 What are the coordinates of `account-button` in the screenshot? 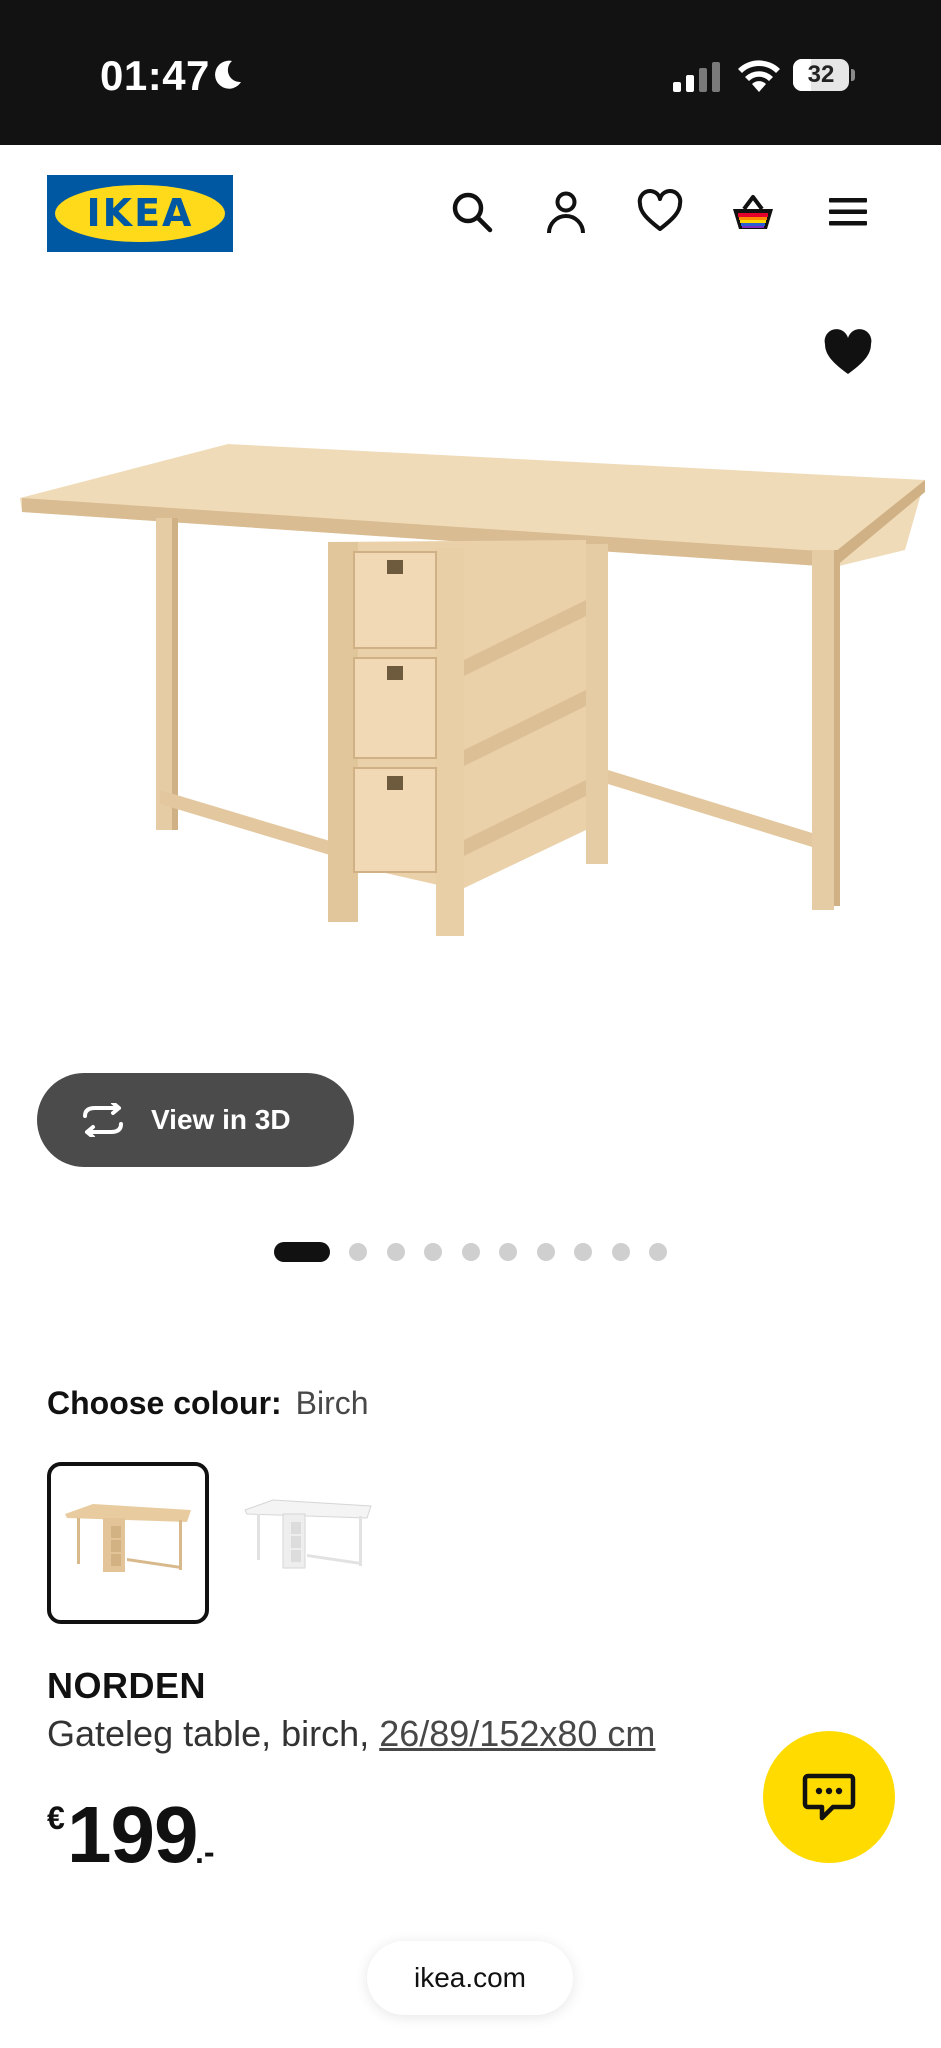 It's located at (566, 212).